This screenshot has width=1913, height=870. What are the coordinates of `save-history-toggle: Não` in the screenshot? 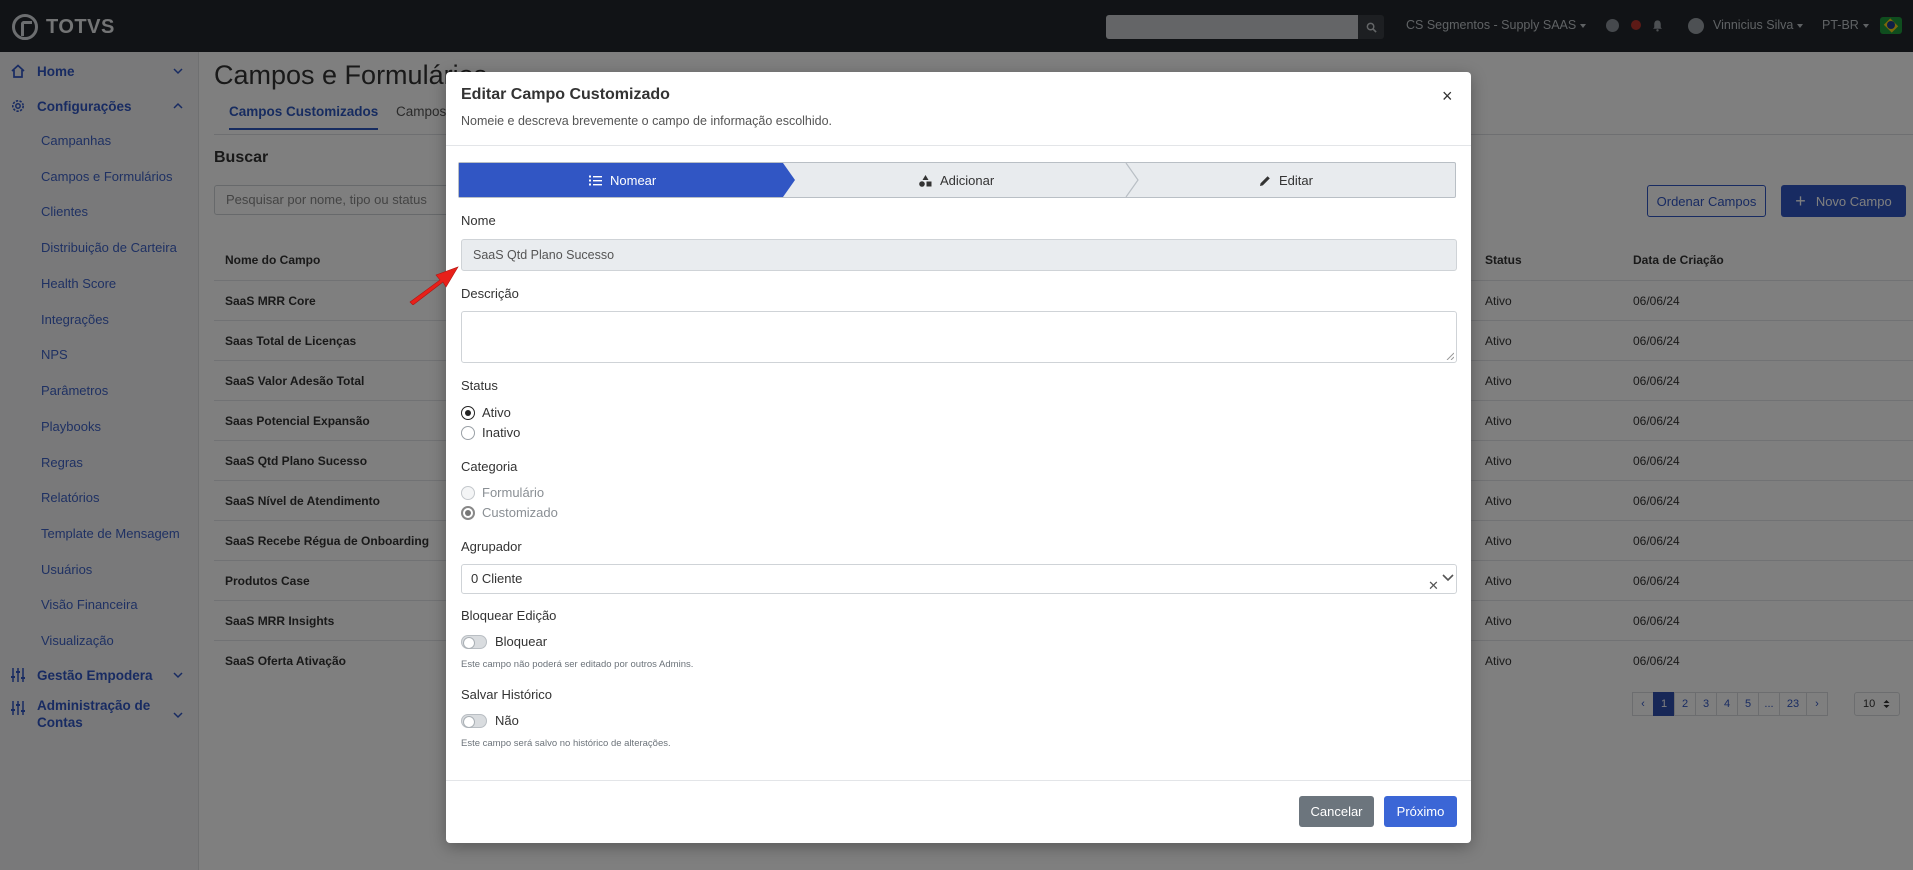 It's located at (490, 720).